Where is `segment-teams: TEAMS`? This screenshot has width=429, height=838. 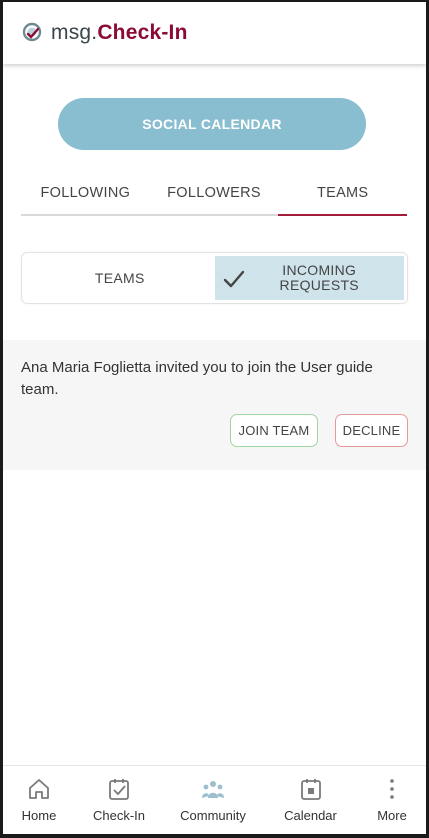 segment-teams: TEAMS is located at coordinates (120, 278).